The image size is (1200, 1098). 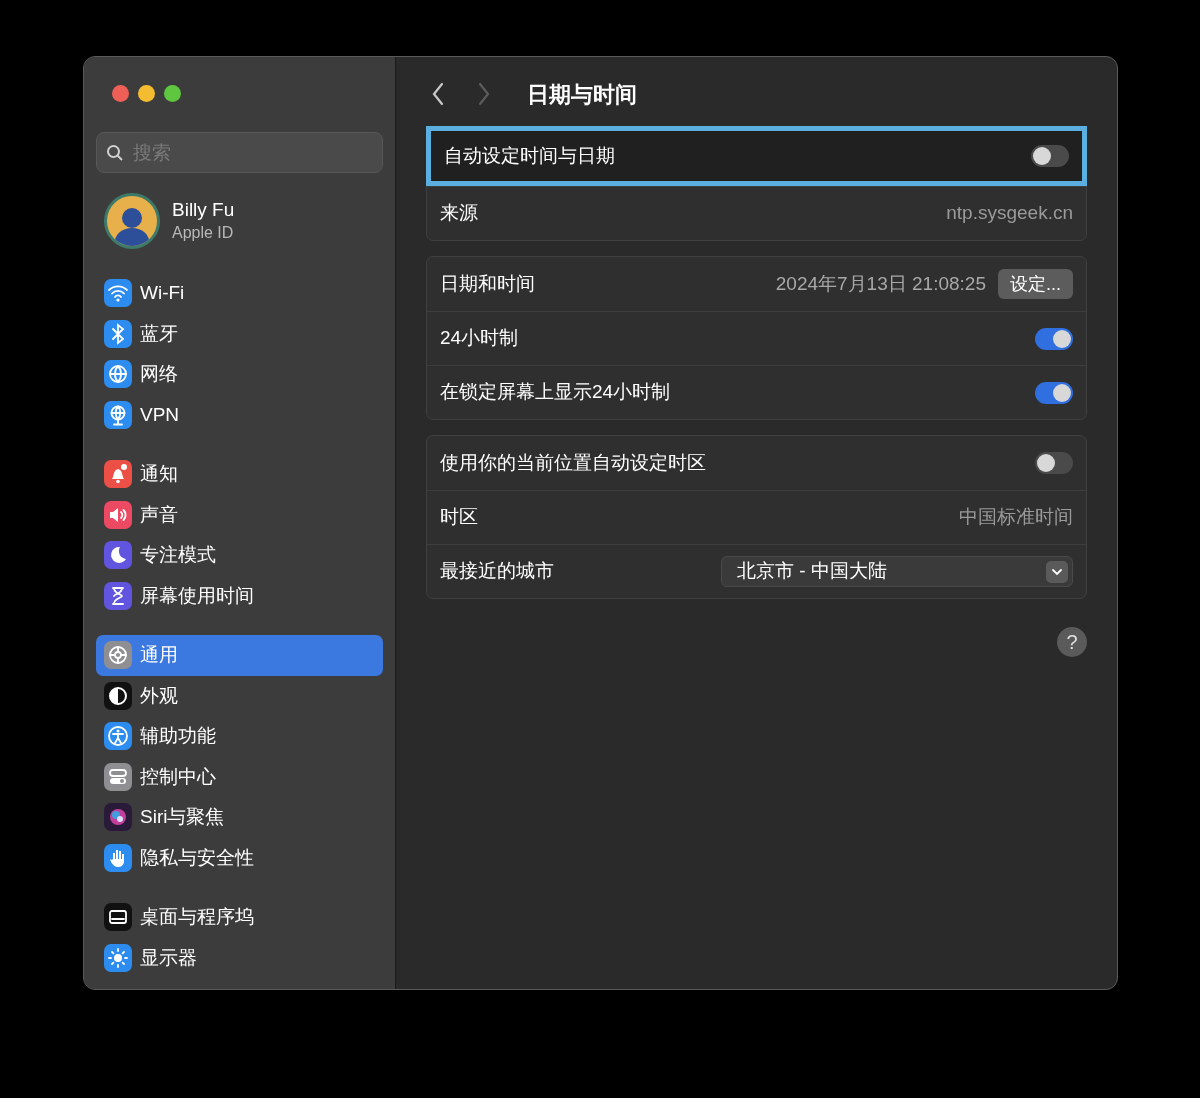 What do you see at coordinates (1009, 213) in the screenshot?
I see `setting-value: ntp.sysgeek.cn` at bounding box center [1009, 213].